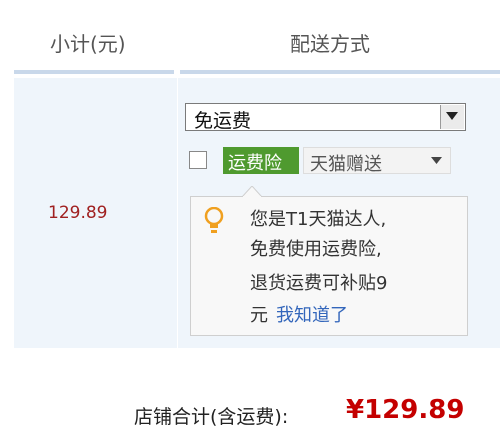 The image size is (500, 445). I want to click on delivery-method-select: 免运费, so click(325, 117).